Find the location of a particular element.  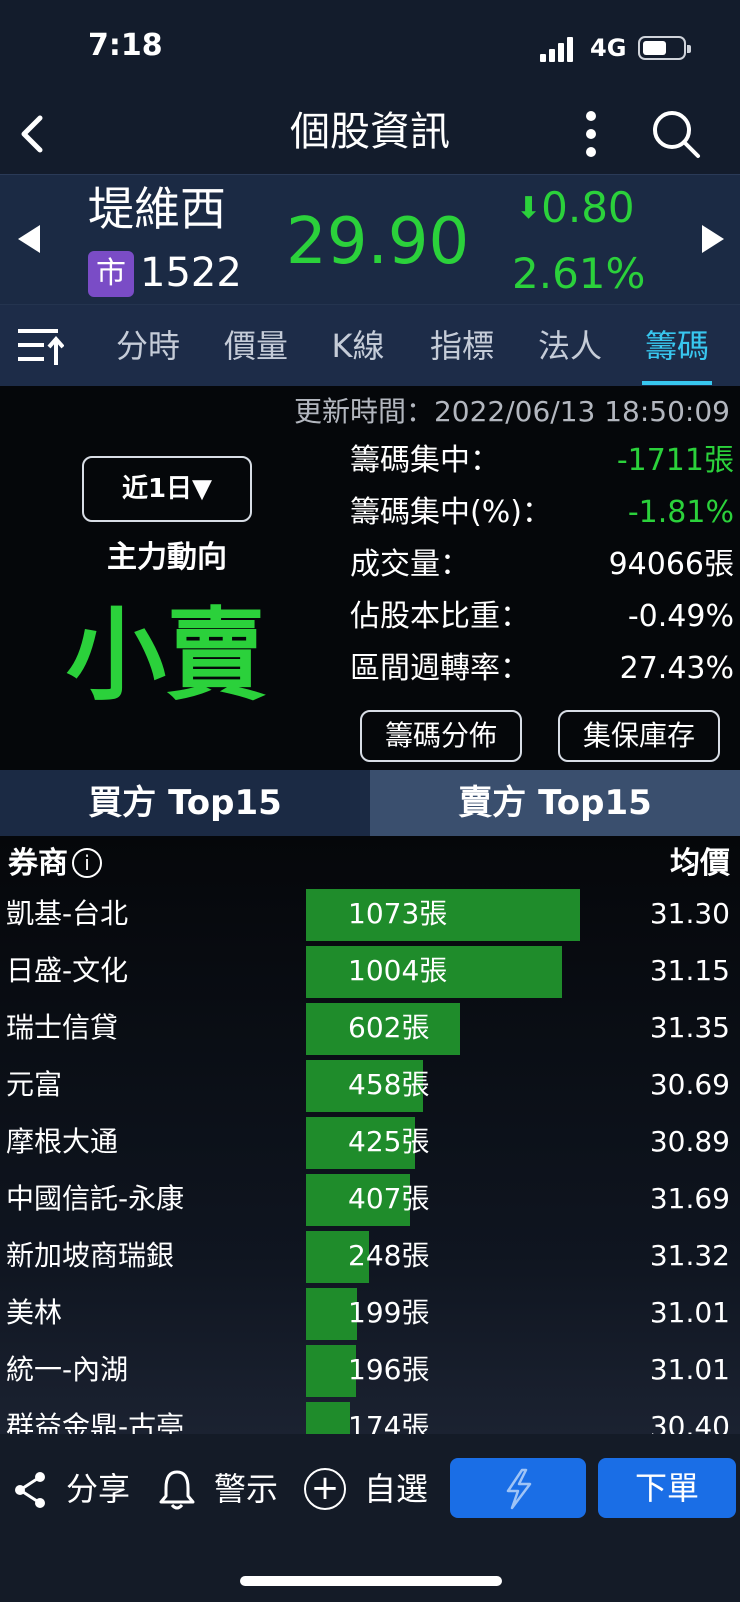

avg-price: 31.30 is located at coordinates (689, 913).